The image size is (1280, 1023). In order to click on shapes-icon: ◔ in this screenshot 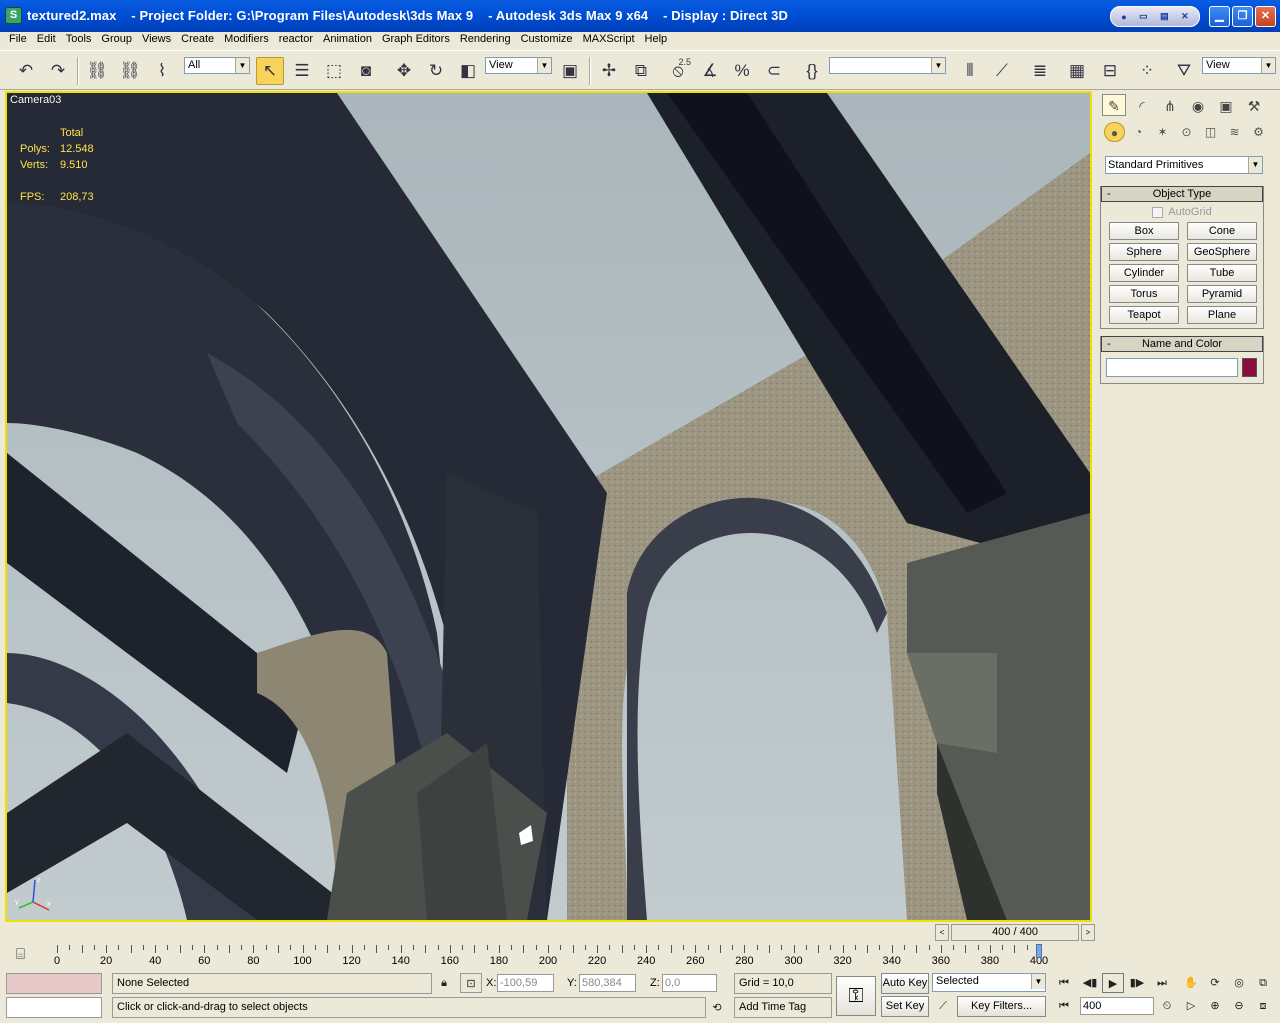, I will do `click(1138, 132)`.